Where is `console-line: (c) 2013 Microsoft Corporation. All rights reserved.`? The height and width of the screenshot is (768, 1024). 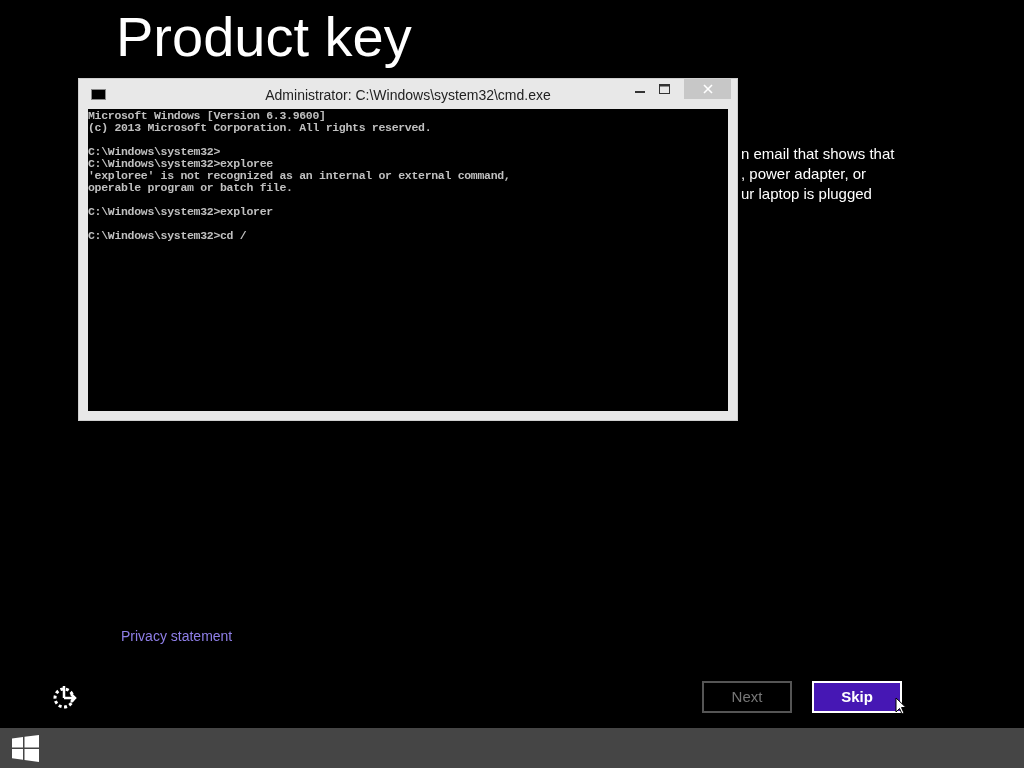 console-line: (c) 2013 Microsoft Corporation. All rights reserved. is located at coordinates (260, 128).